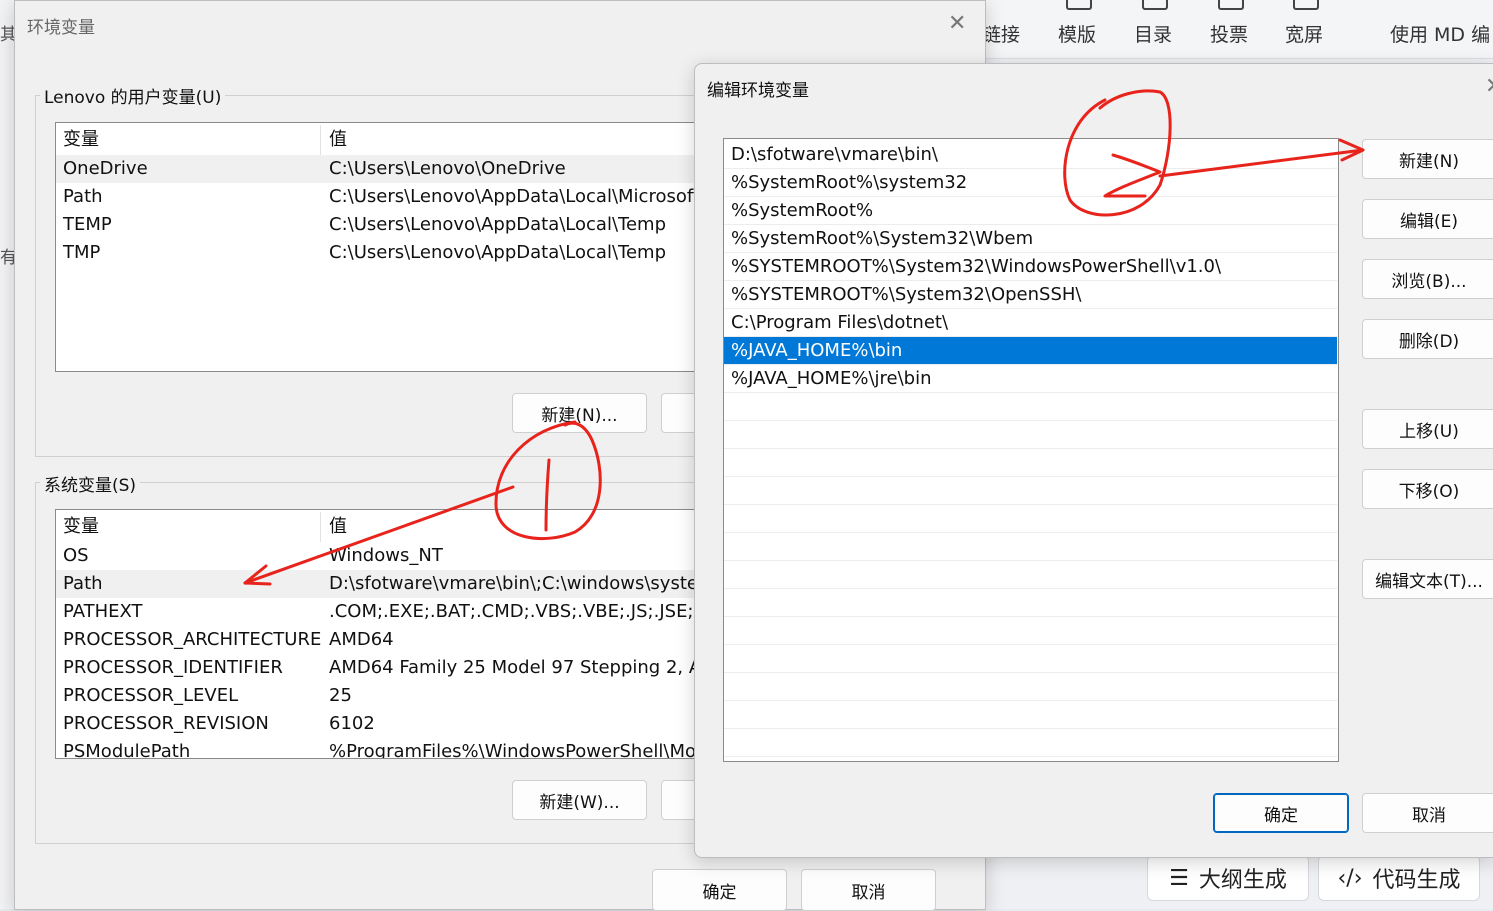  I want to click on toc-icon, so click(1155, 5).